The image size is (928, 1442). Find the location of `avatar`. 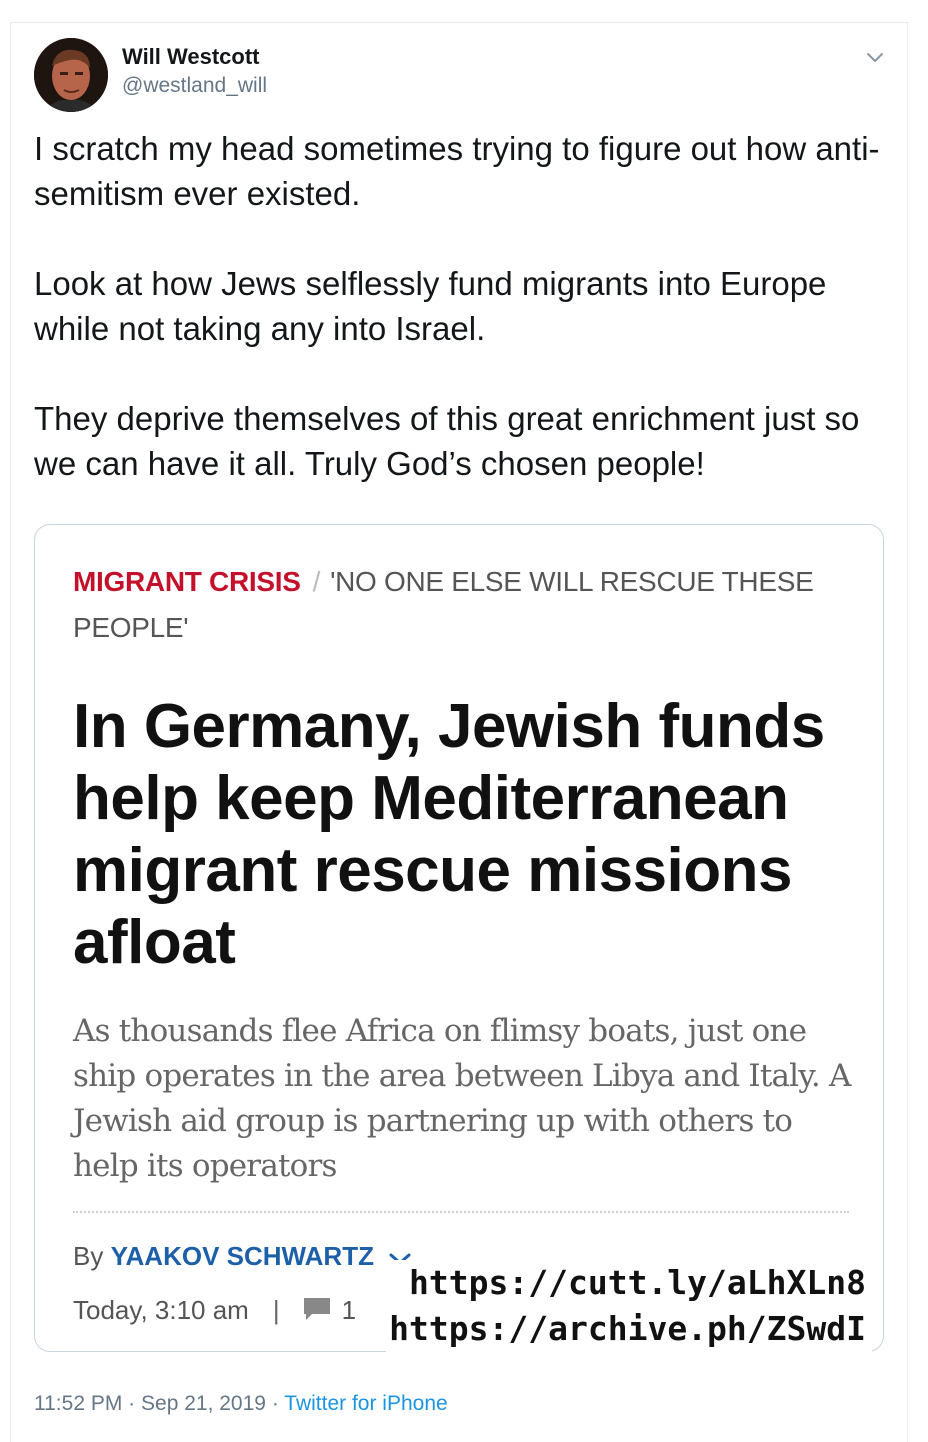

avatar is located at coordinates (71, 75).